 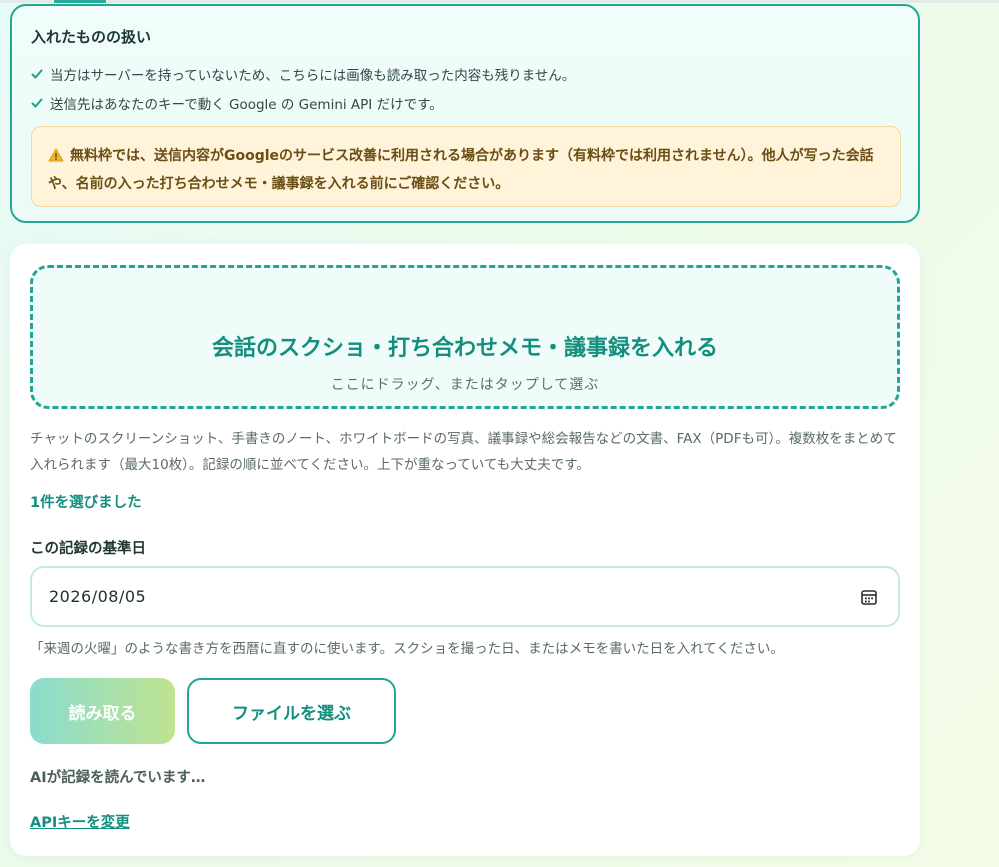 I want to click on base-date-value: 2026/08/05, so click(x=98, y=596).